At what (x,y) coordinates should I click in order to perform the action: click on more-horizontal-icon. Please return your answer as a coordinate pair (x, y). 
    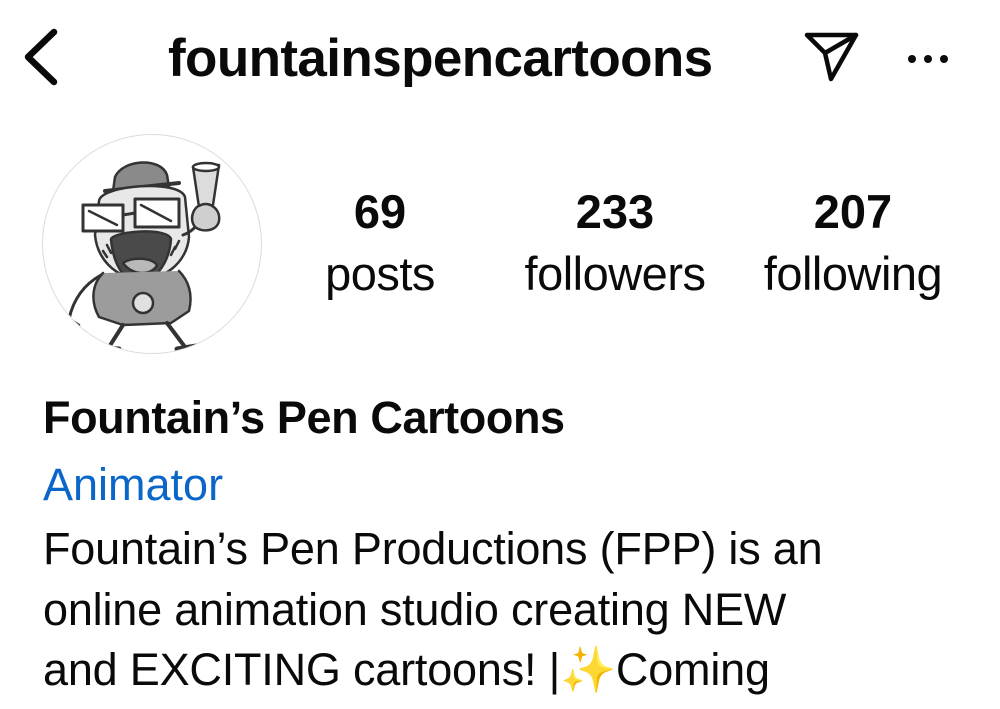
    Looking at the image, I should click on (928, 59).